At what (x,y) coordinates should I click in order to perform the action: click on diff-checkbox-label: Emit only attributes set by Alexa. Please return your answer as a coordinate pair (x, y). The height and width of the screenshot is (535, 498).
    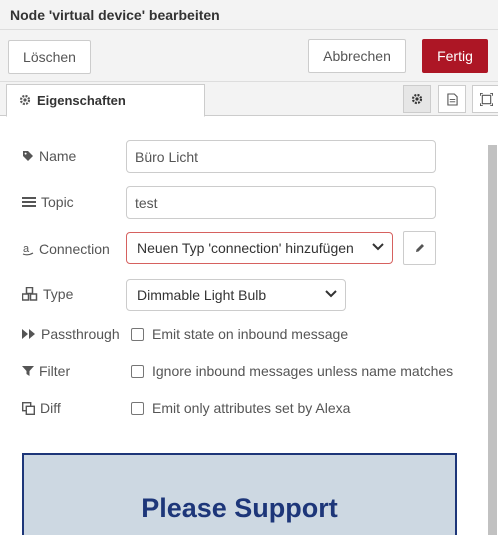
    Looking at the image, I should click on (251, 408).